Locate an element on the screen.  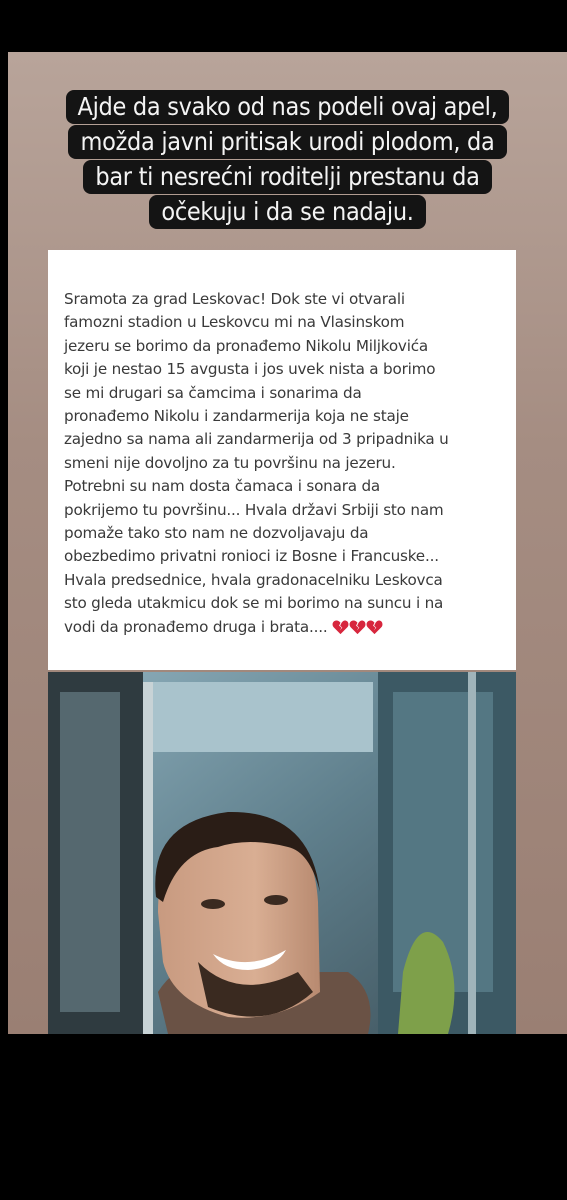
caption-line-3: bar ti nesrećni roditelji prestanu da is located at coordinates (287, 177).